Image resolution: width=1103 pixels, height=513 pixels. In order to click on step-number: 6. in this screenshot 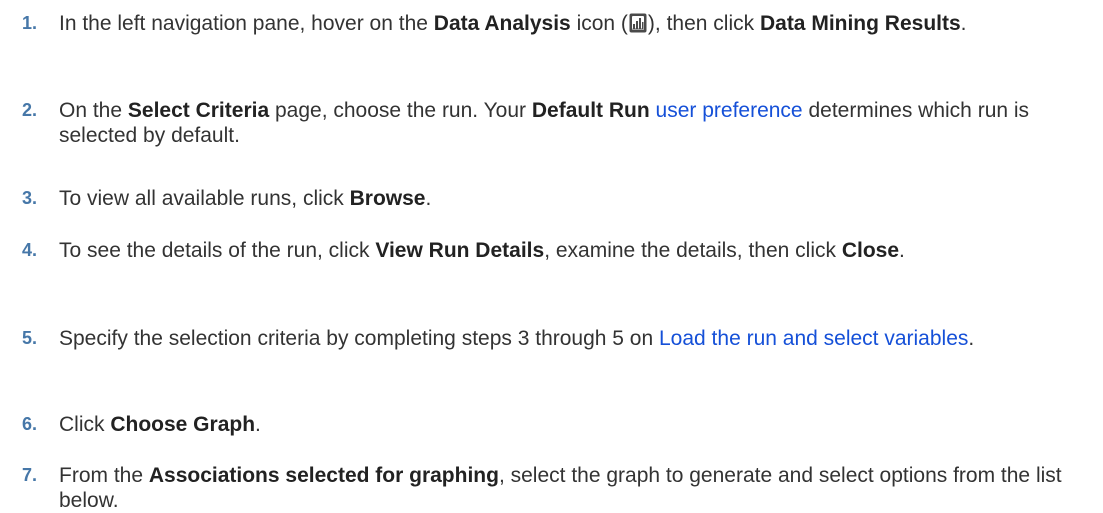, I will do `click(30, 424)`.